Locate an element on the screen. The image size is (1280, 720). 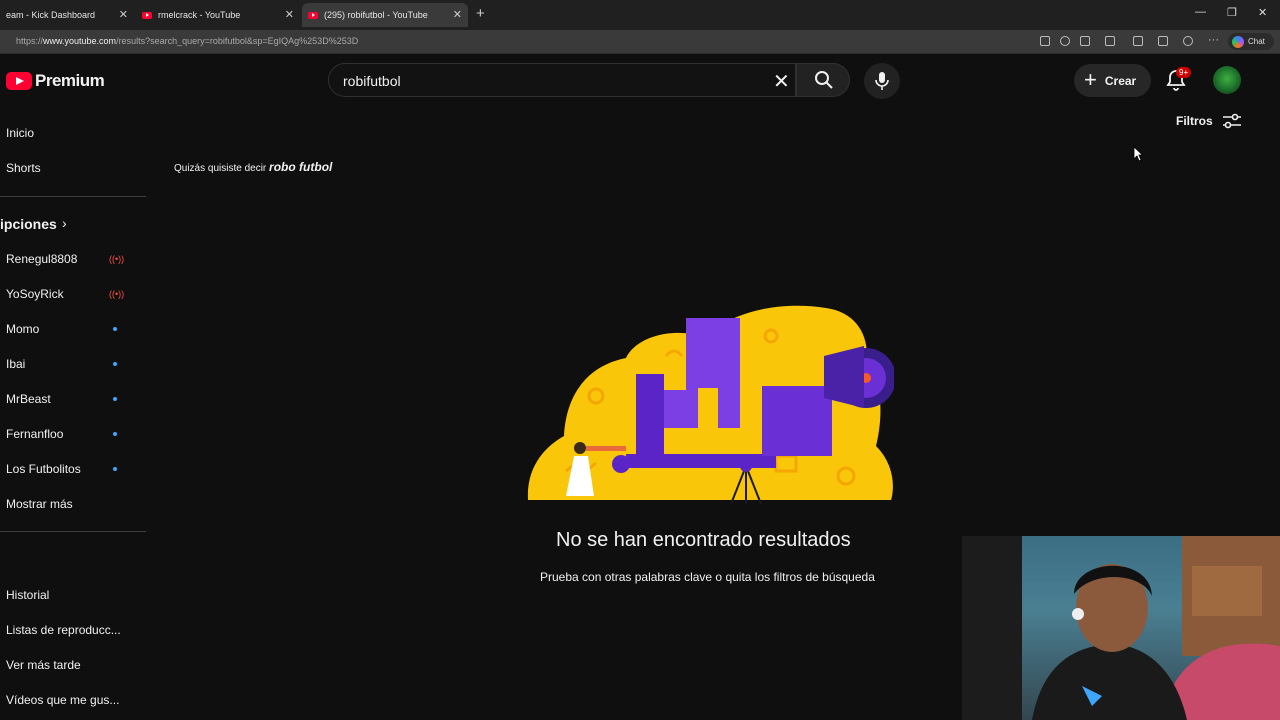
more-menu-icon: ··· is located at coordinates (1213, 40).